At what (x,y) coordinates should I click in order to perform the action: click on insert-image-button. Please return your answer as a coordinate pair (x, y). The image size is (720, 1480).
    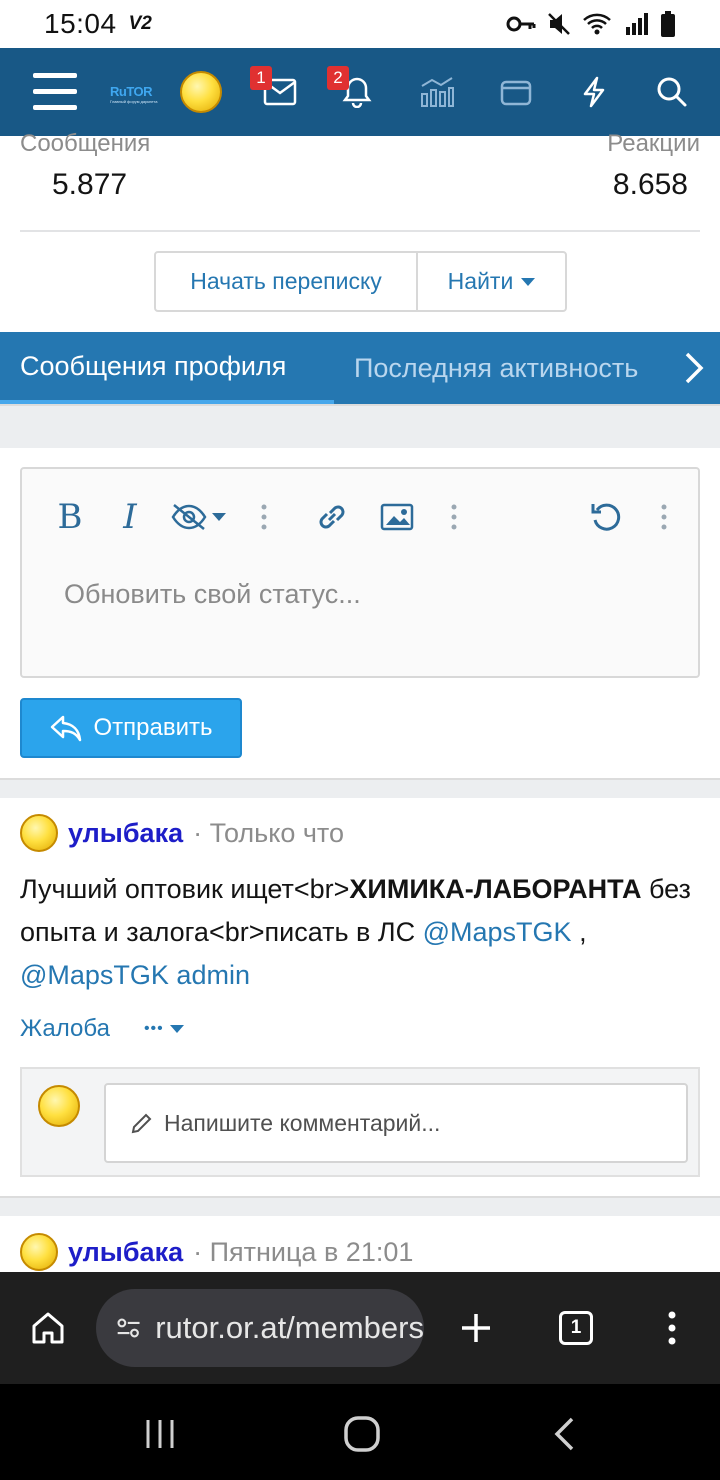
    Looking at the image, I should click on (397, 517).